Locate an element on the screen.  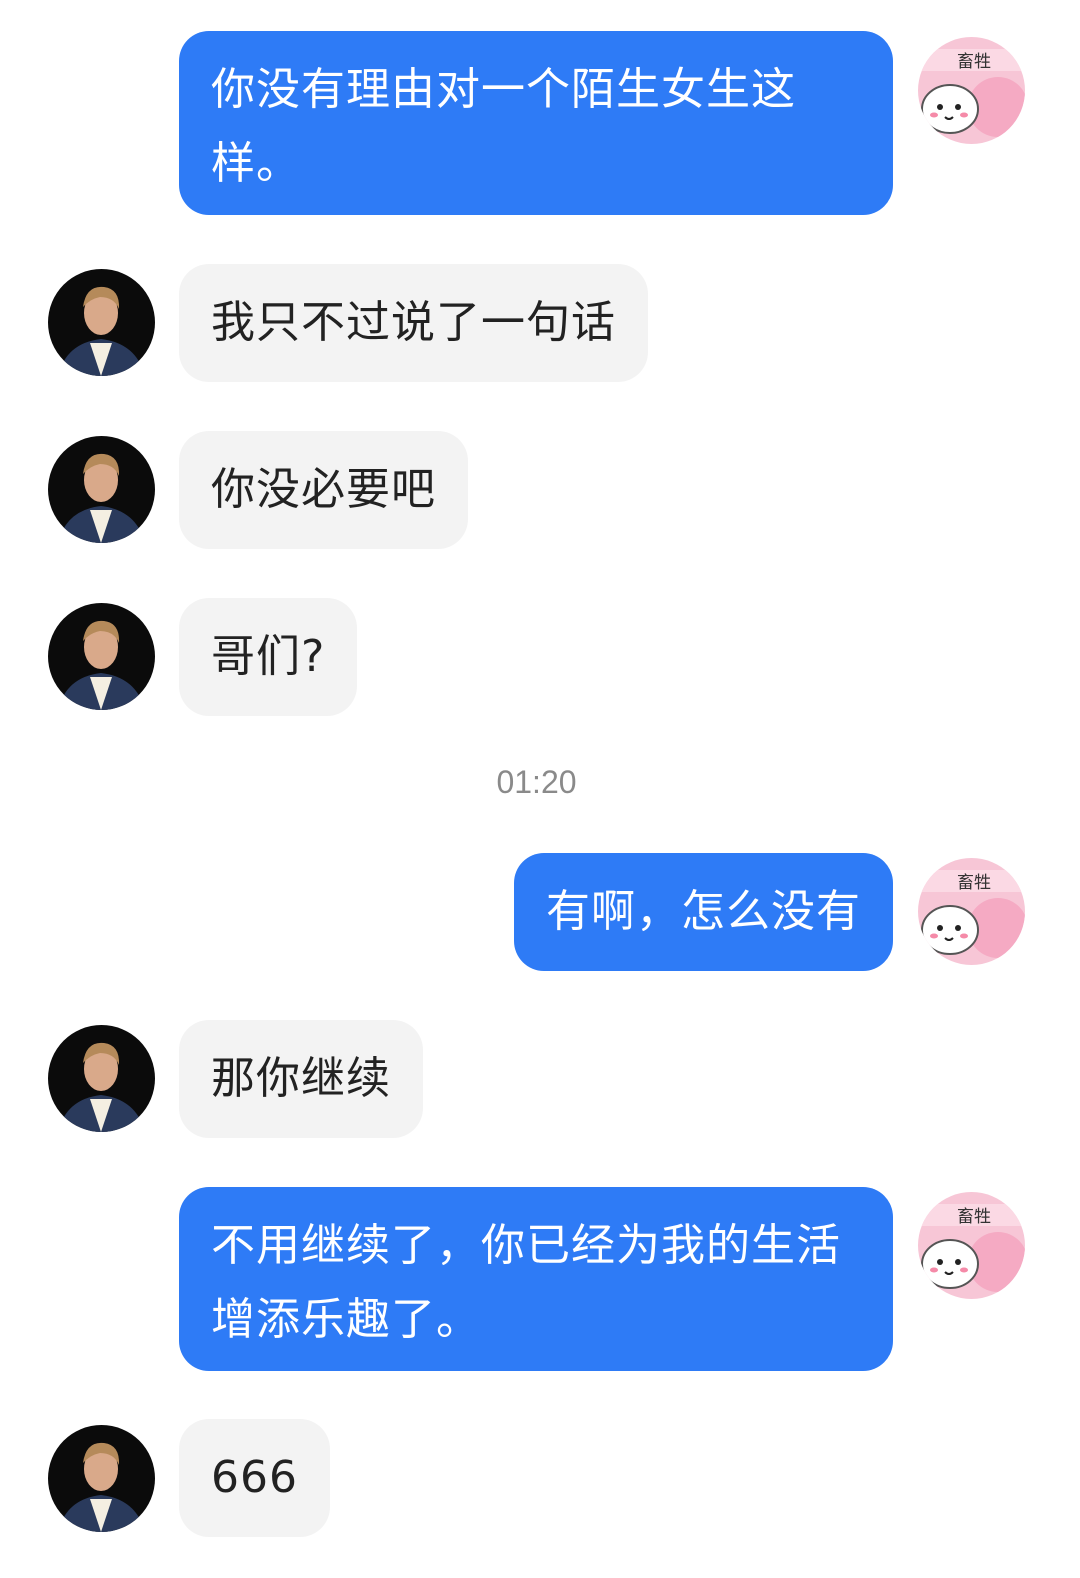
message-text: 哥们? is located at coordinates (268, 656).